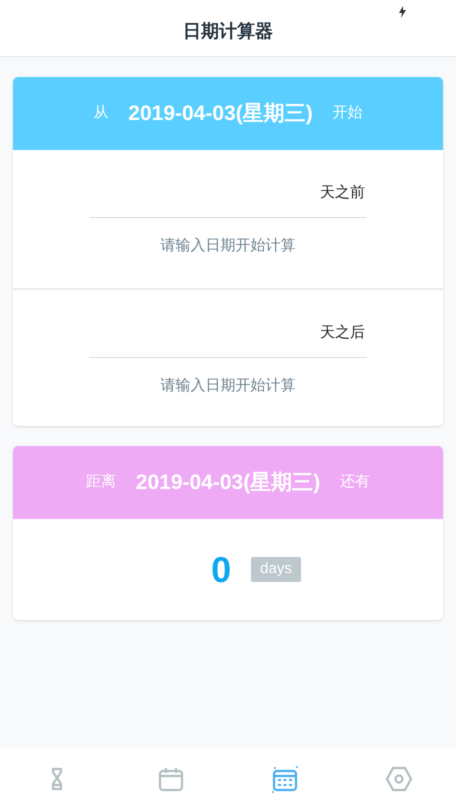 The image size is (456, 811). What do you see at coordinates (355, 482) in the screenshot?
I see `suffix-label: 还有` at bounding box center [355, 482].